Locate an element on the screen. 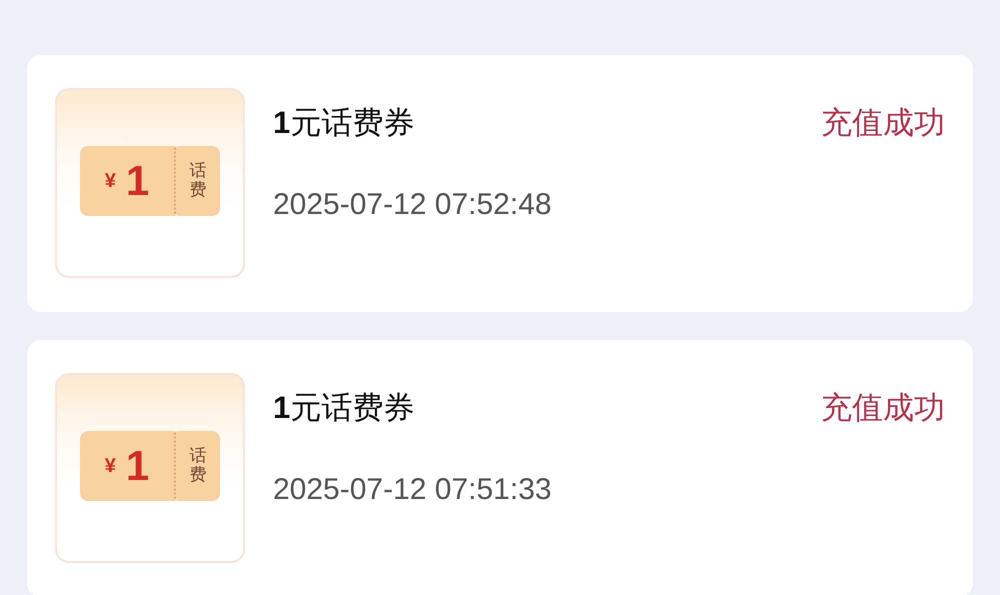  record-time: 2025-07-12 07:52:48 is located at coordinates (413, 205).